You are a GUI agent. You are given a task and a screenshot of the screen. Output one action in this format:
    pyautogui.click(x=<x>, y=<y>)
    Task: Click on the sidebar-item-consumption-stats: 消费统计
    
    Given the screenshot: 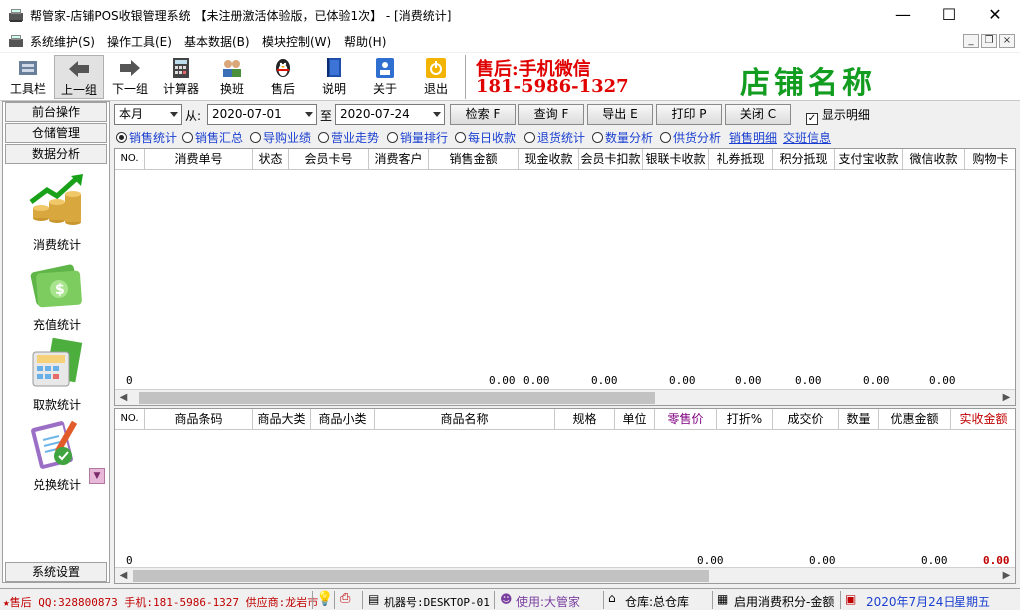 What is the action you would take?
    pyautogui.click(x=57, y=213)
    